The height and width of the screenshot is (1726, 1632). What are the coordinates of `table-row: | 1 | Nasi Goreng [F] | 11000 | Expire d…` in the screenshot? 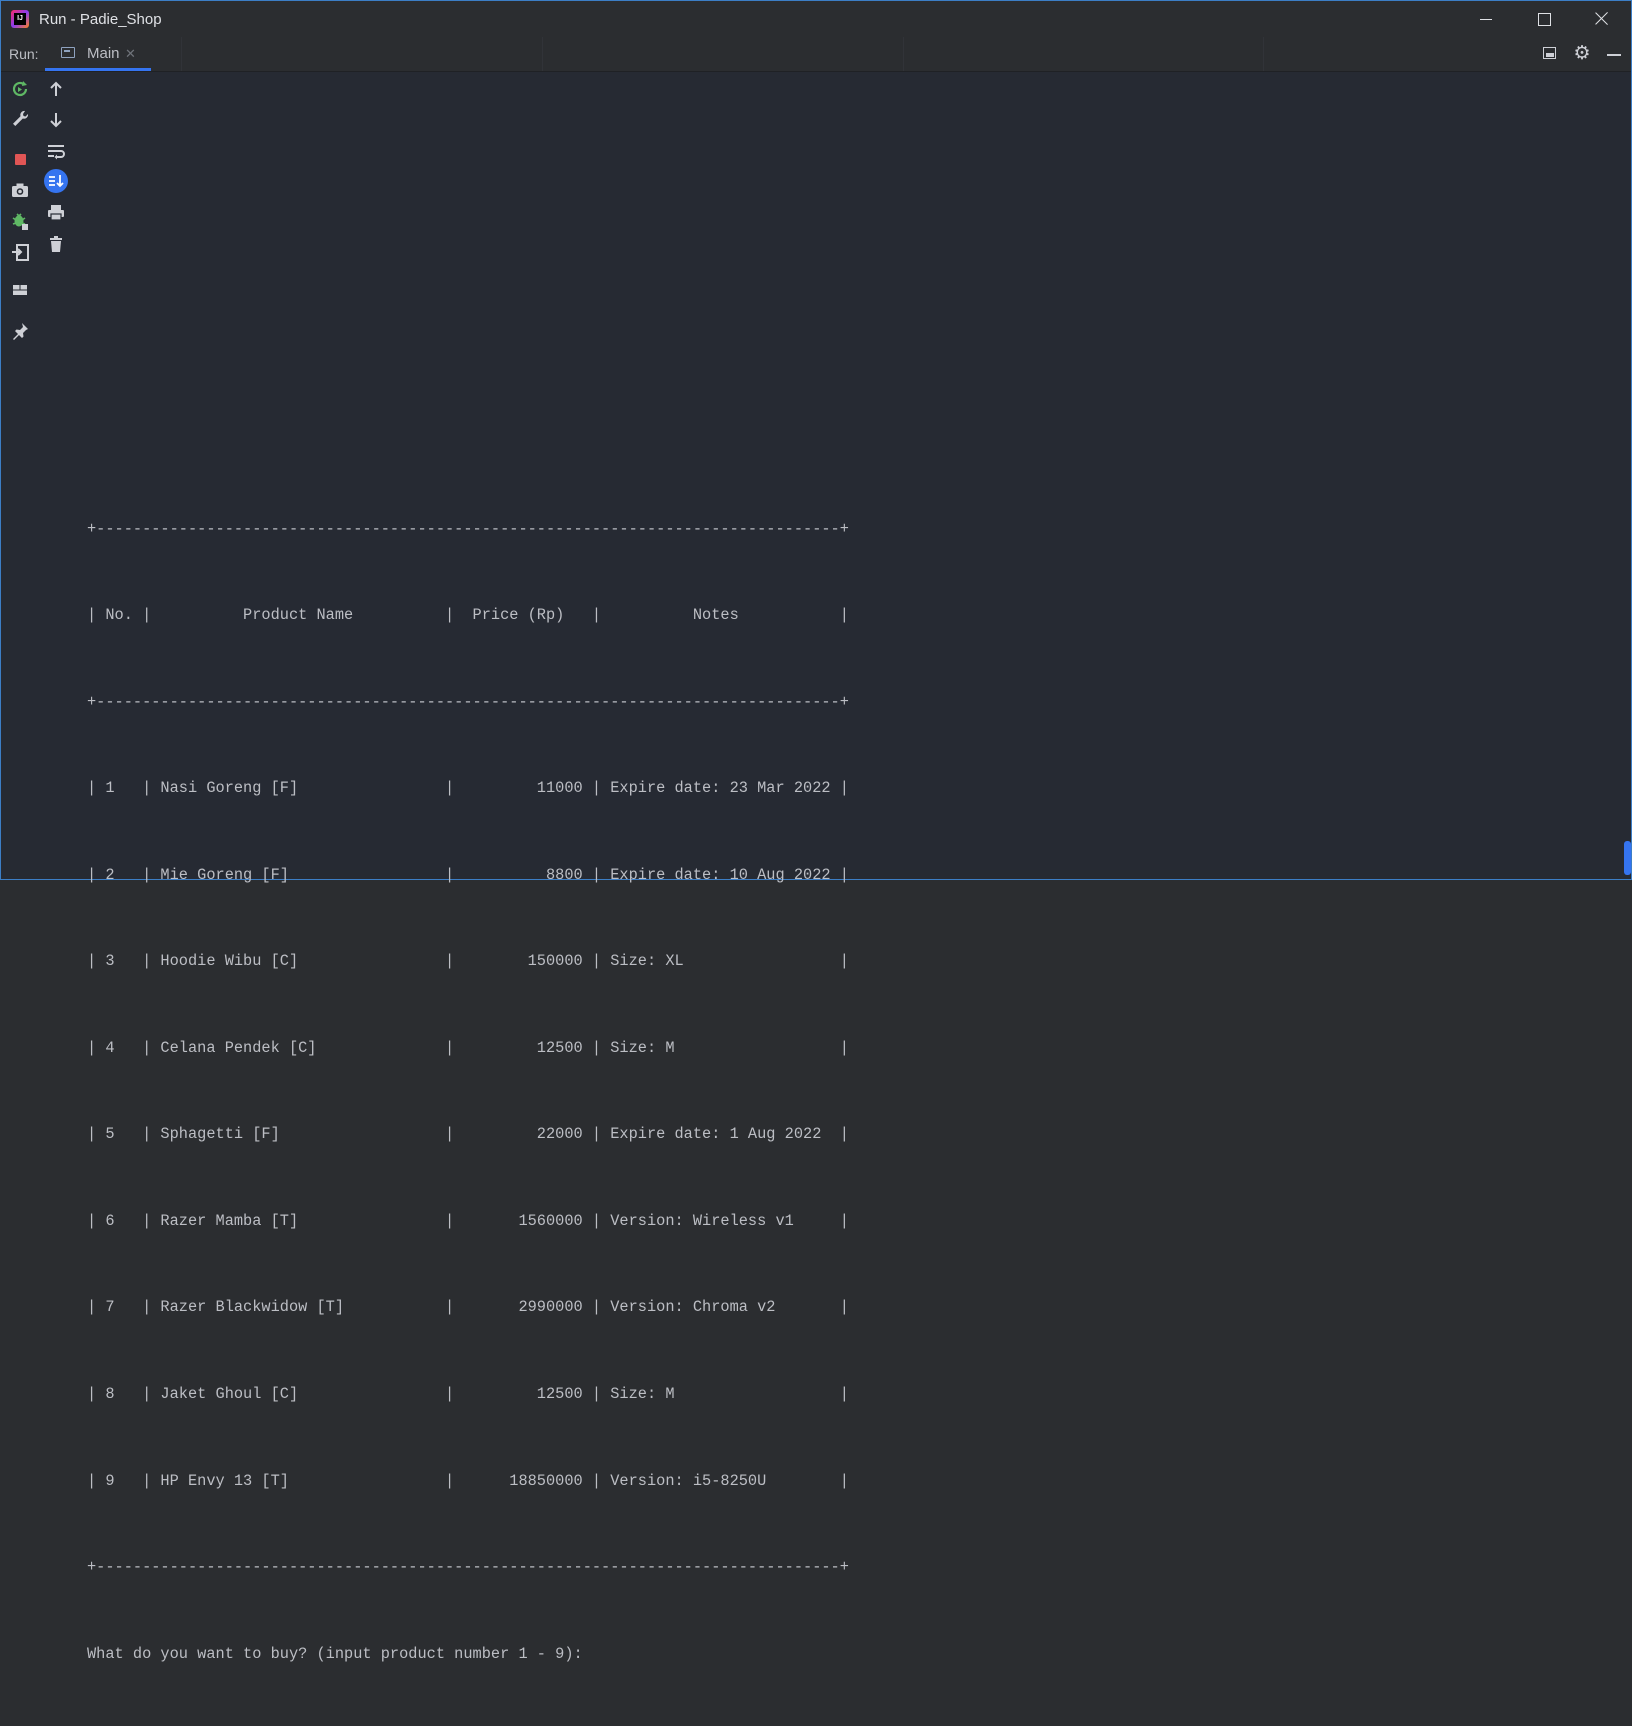 It's located at (468, 788).